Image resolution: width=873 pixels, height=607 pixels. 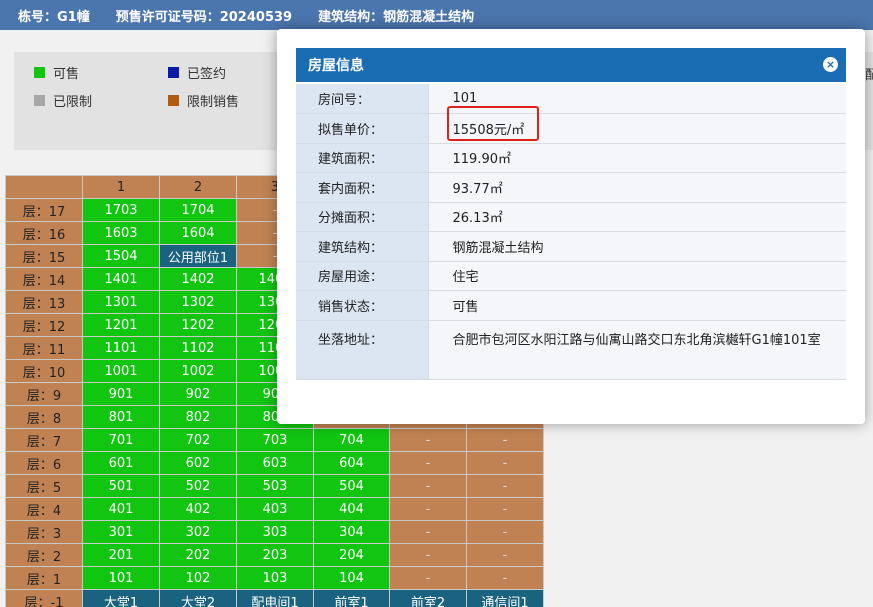 What do you see at coordinates (351, 555) in the screenshot?
I see `unit-cell: 204` at bounding box center [351, 555].